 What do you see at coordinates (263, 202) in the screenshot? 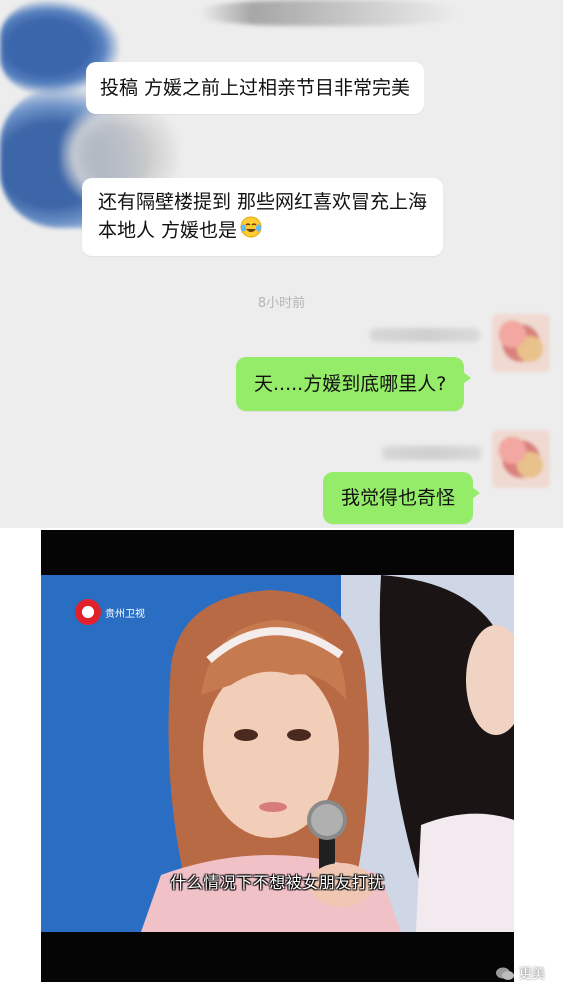
I see `message-text: 还有隔壁楼提到 那些网红喜欢冒充上海` at bounding box center [263, 202].